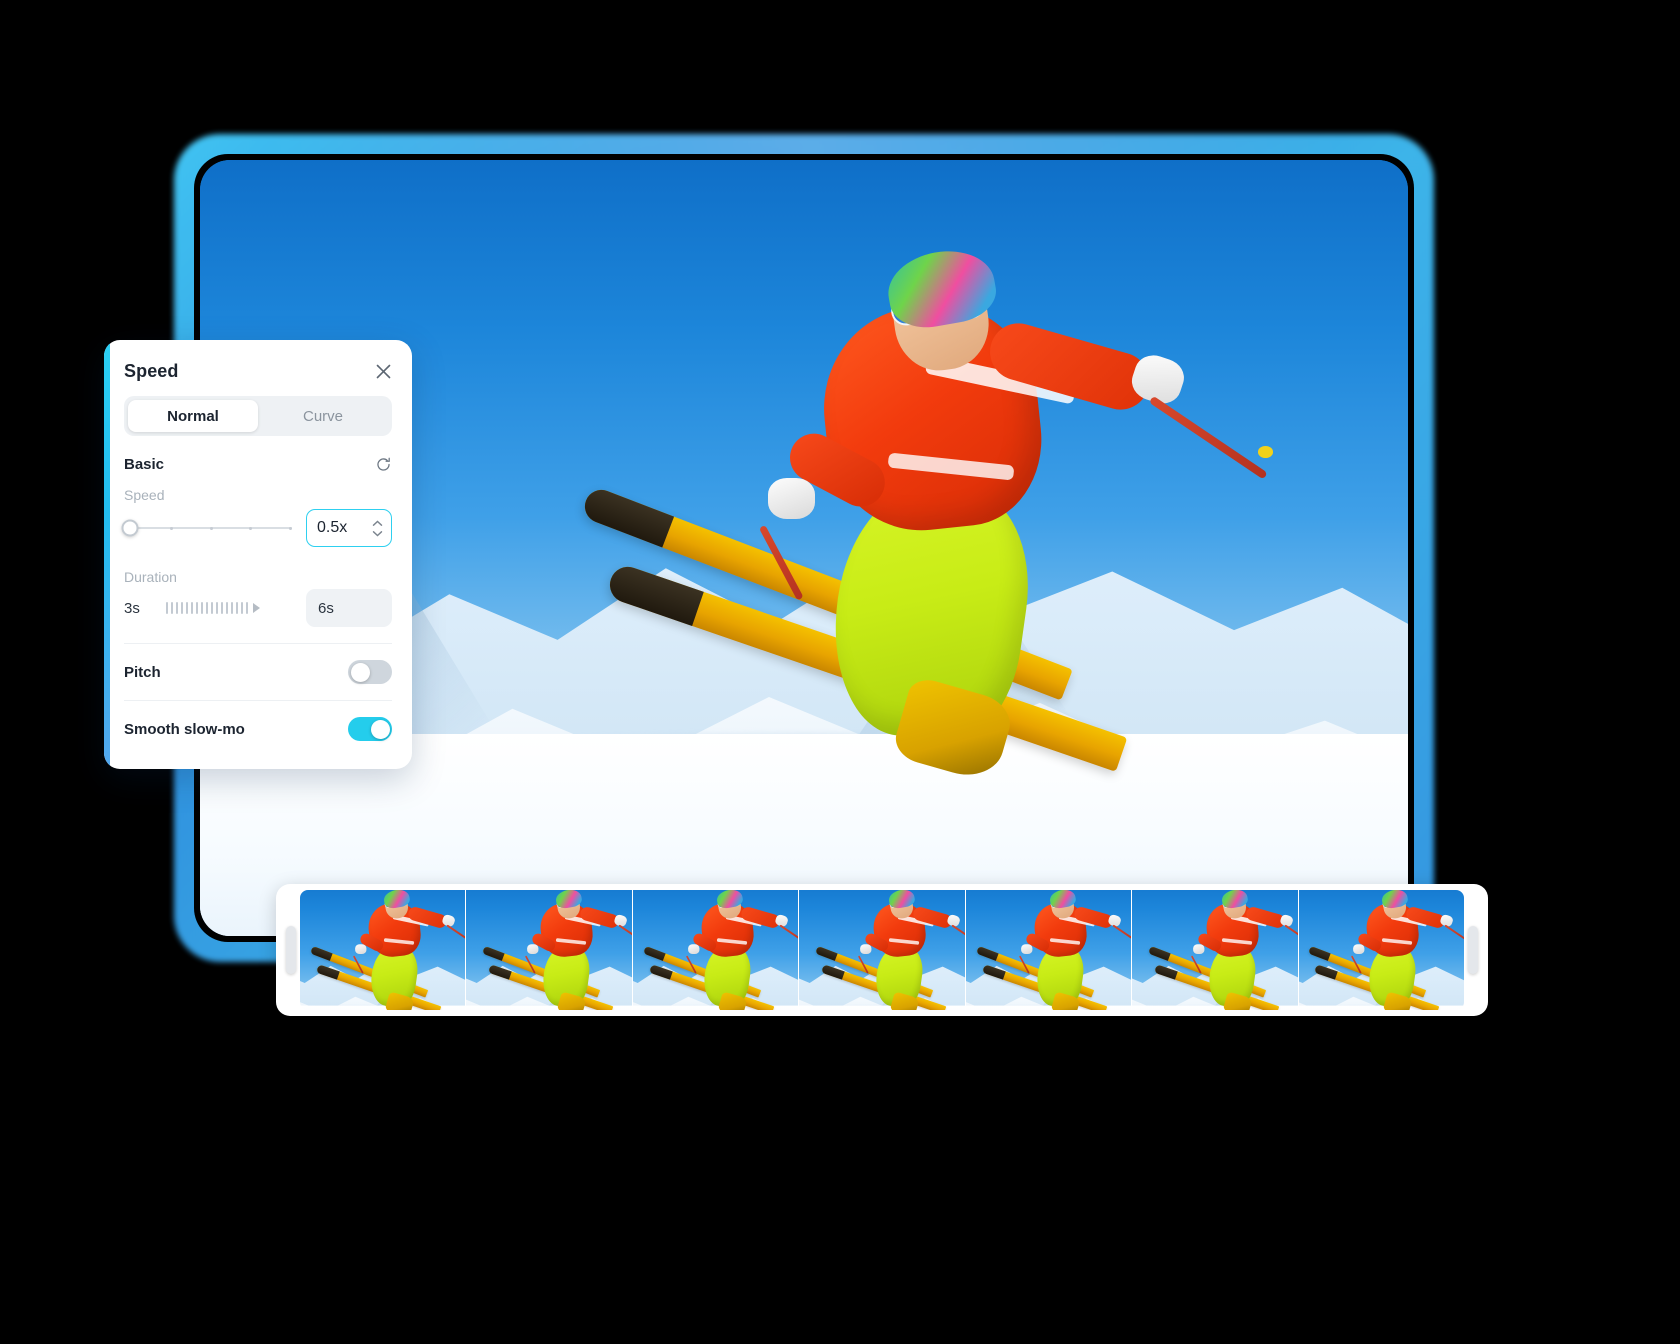  Describe the element at coordinates (144, 495) in the screenshot. I see `speed-field-label: Speed` at that location.